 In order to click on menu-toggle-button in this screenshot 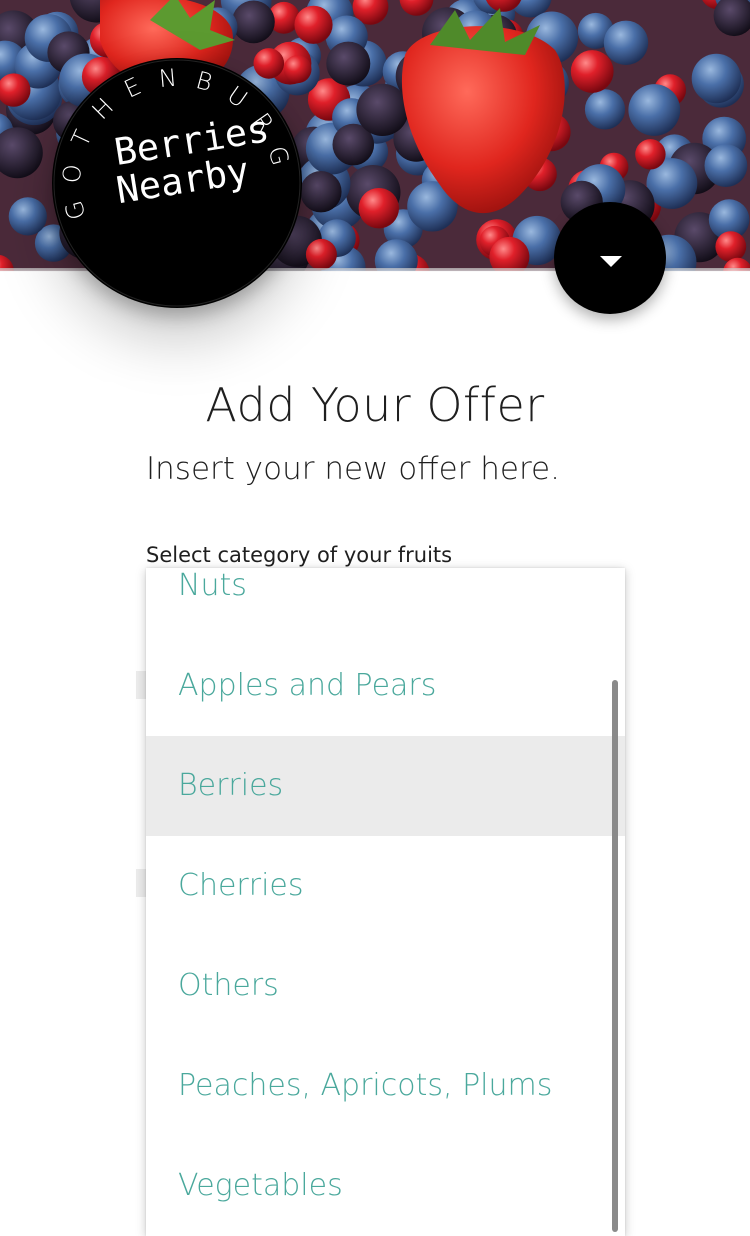, I will do `click(610, 258)`.